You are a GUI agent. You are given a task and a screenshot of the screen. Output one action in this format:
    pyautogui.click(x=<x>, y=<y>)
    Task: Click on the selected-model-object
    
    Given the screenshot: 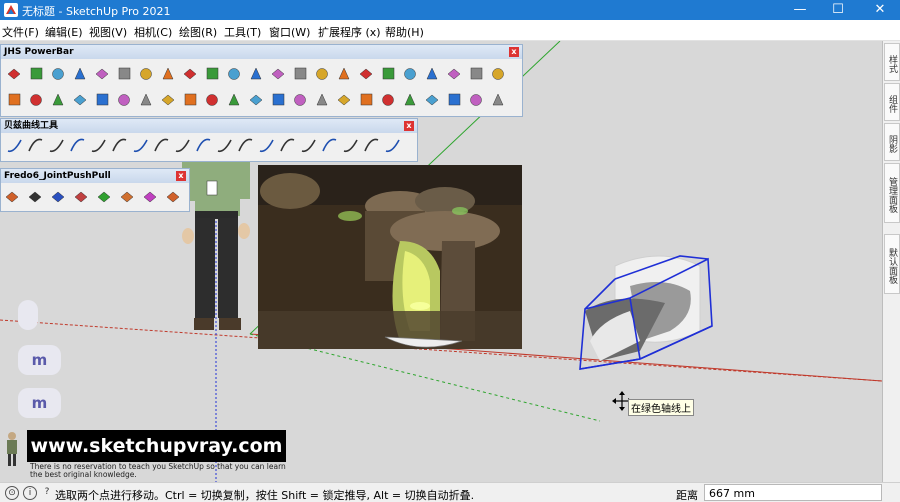 What is the action you would take?
    pyautogui.click(x=646, y=312)
    